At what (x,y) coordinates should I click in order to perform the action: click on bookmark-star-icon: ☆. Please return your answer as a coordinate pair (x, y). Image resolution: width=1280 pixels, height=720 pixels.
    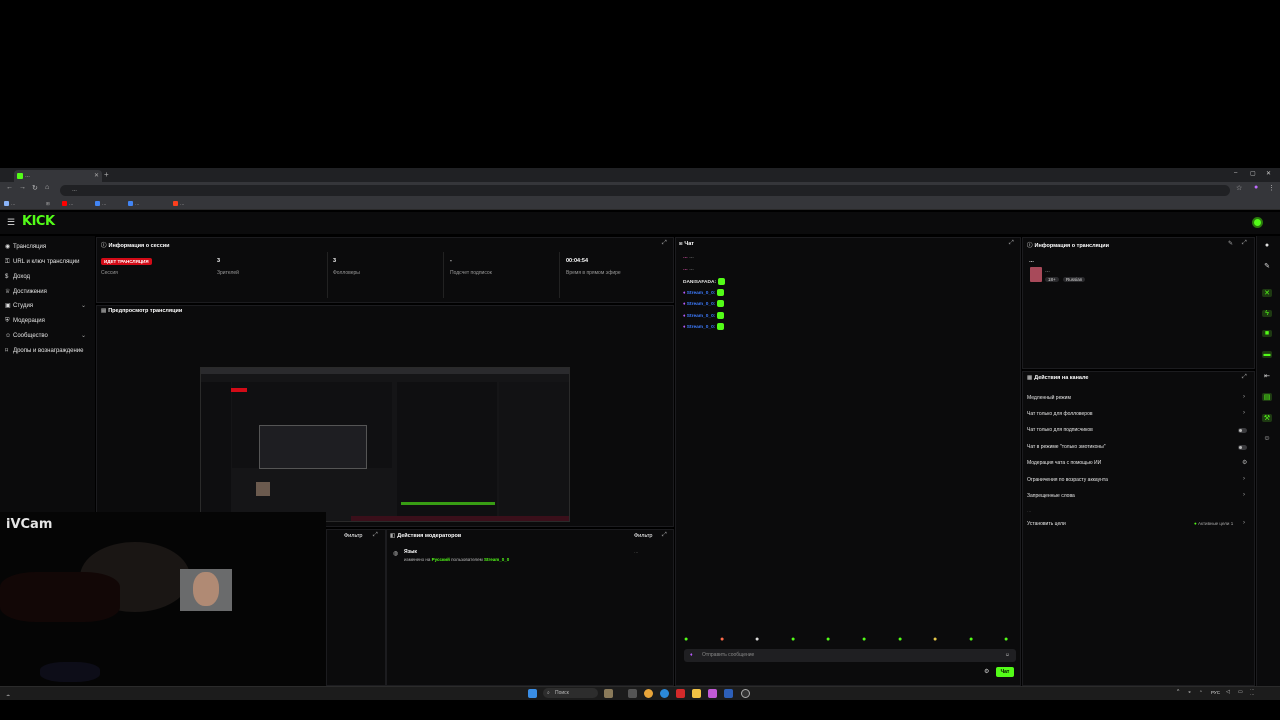
    Looking at the image, I should click on (1239, 188).